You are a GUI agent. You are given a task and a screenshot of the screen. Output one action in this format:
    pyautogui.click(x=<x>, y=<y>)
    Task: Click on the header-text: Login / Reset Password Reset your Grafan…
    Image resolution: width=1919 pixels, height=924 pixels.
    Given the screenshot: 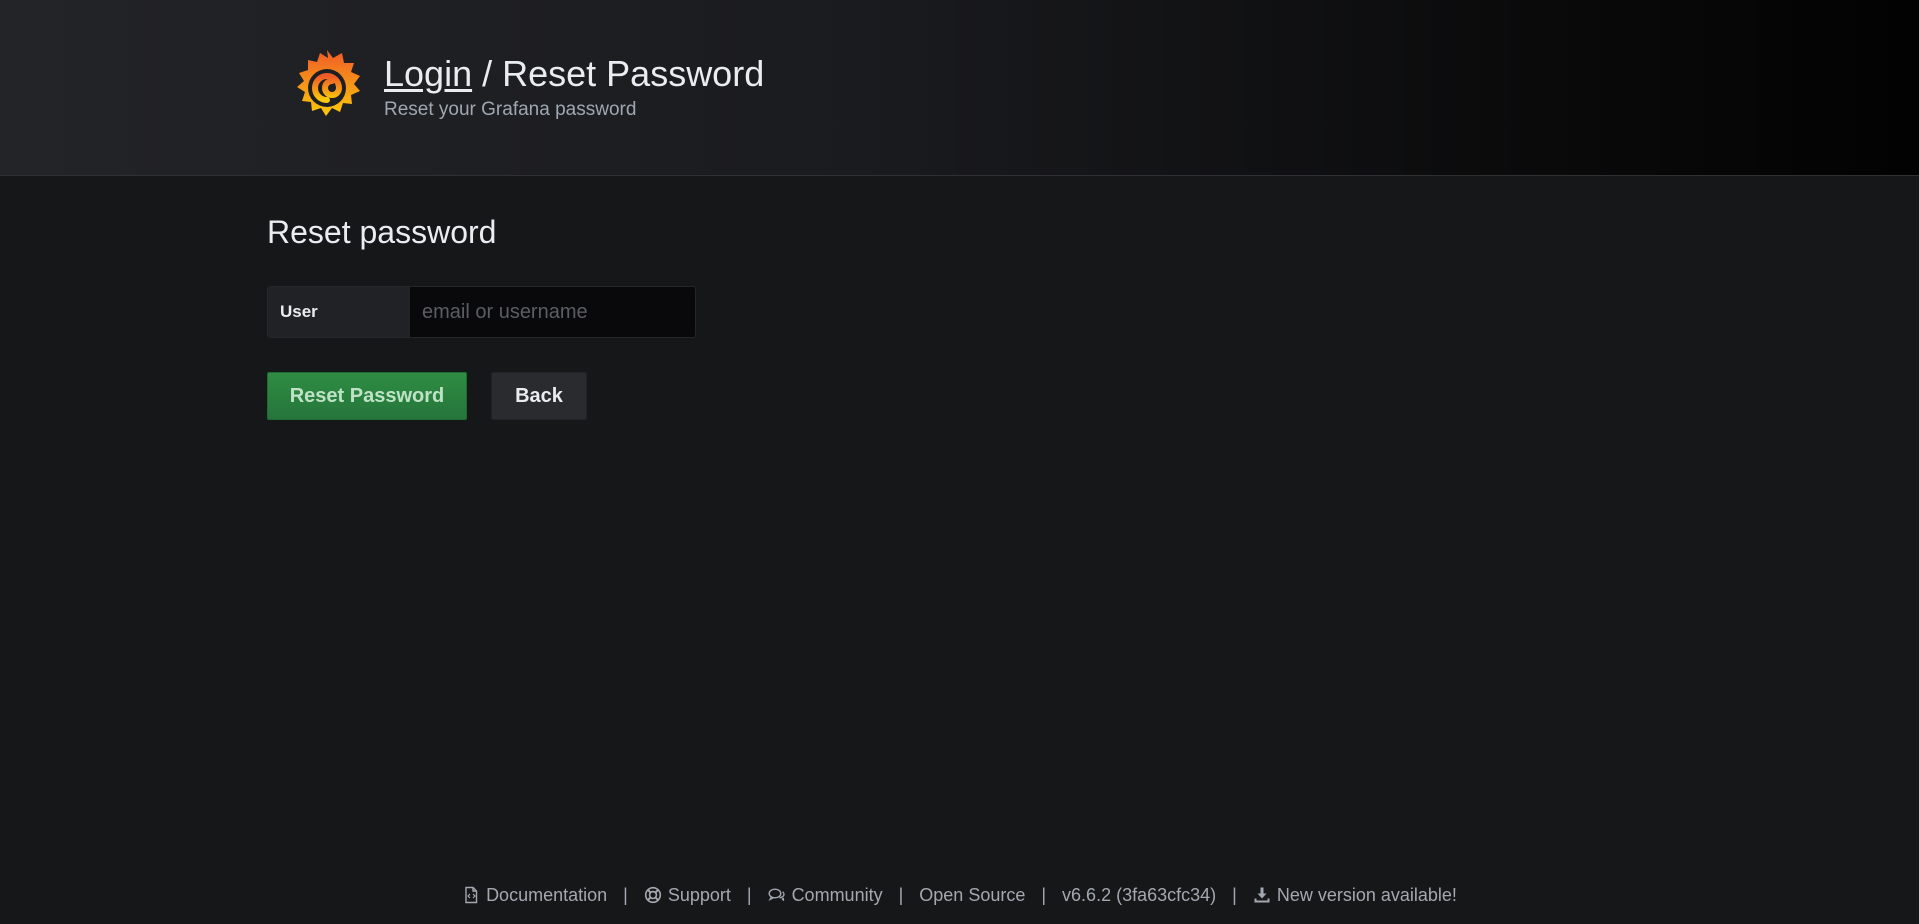 What is the action you would take?
    pyautogui.click(x=574, y=87)
    